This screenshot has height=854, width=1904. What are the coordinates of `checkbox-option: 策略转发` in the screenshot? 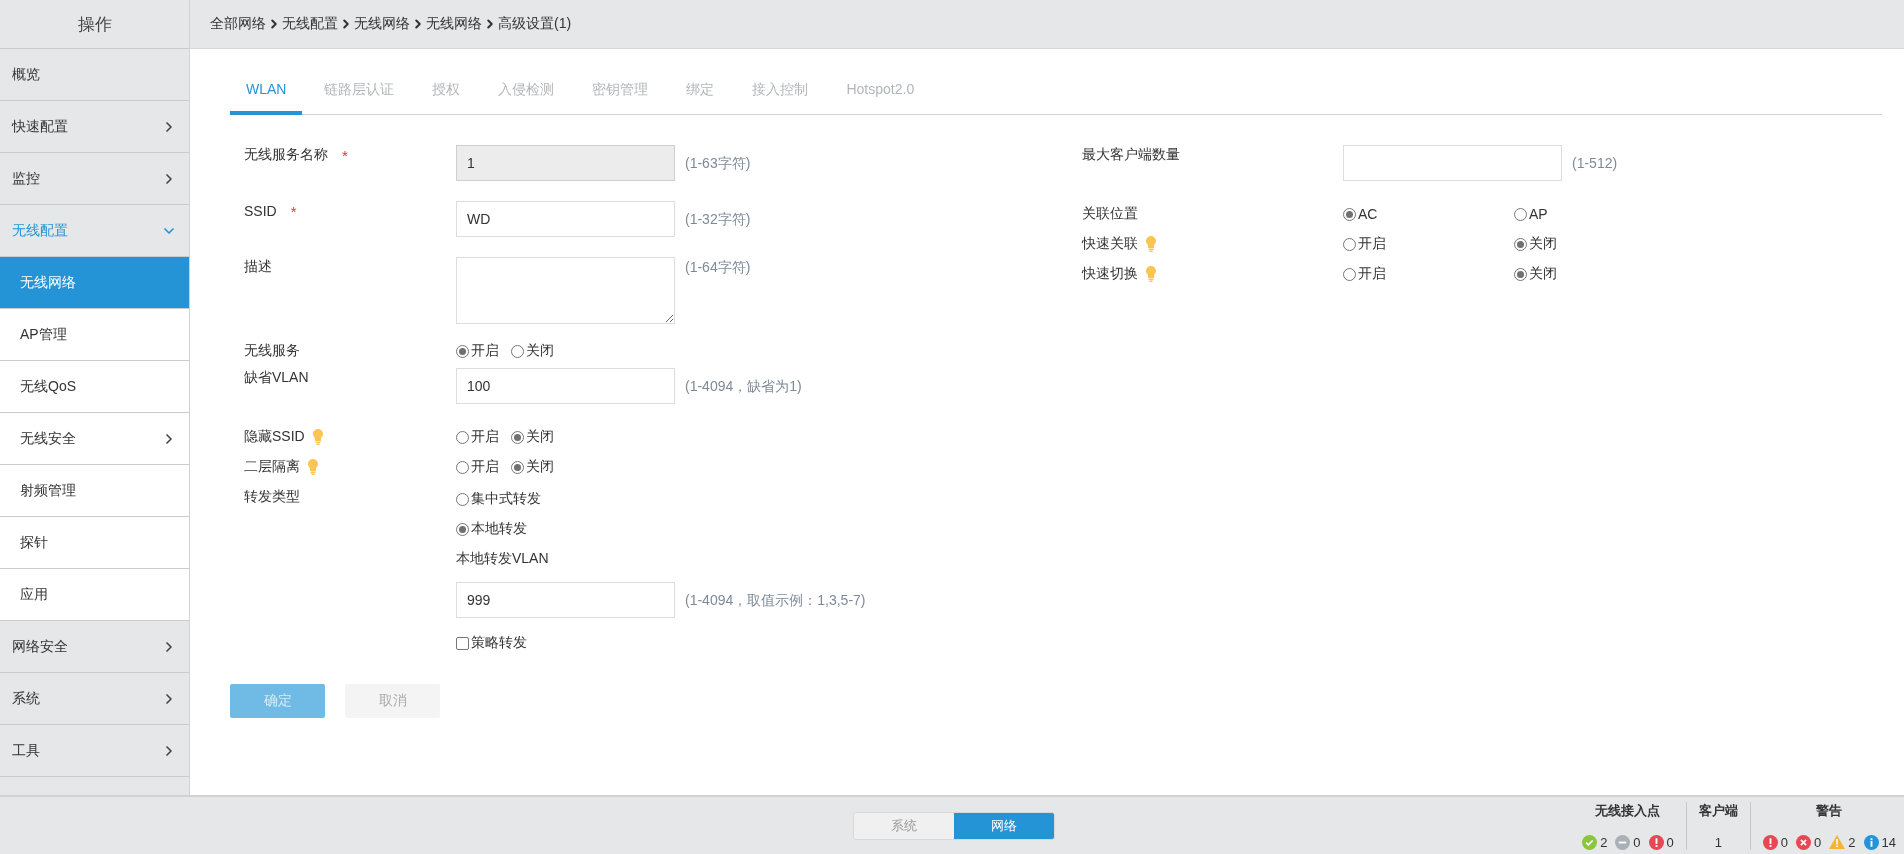 It's located at (491, 643).